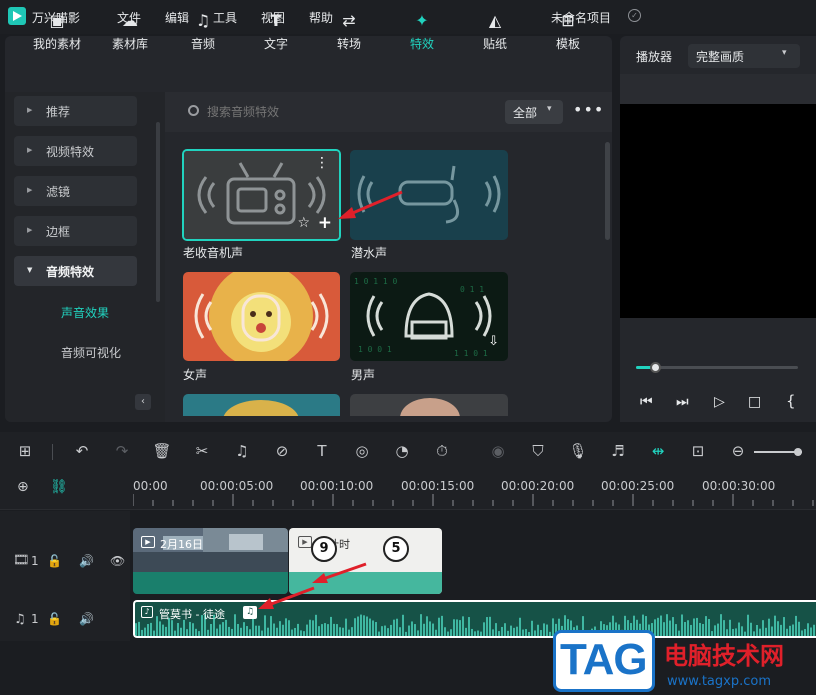  I want to click on category-recommend: ▶ 推荐, so click(75, 111).